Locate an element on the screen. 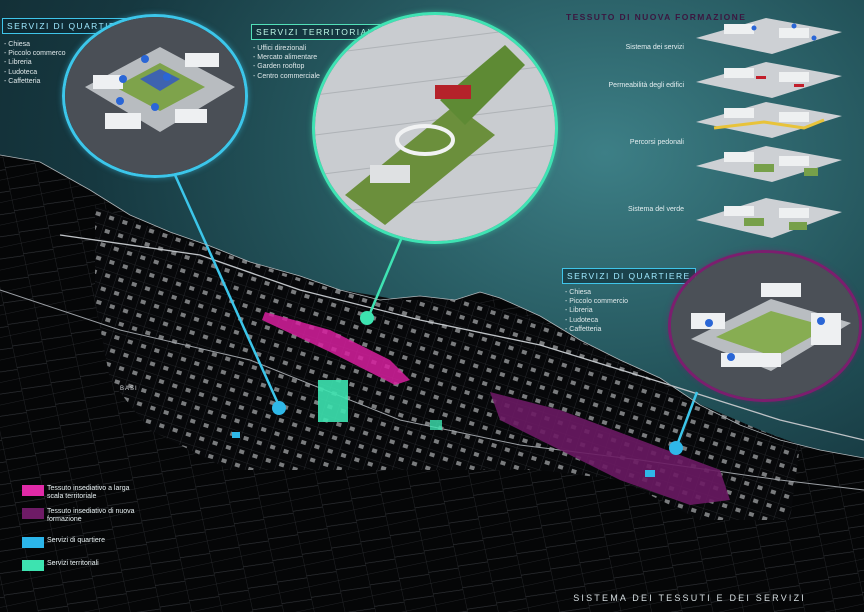 Image resolution: width=864 pixels, height=612 pixels. list-item: Piccolo commercio is located at coordinates (596, 301).